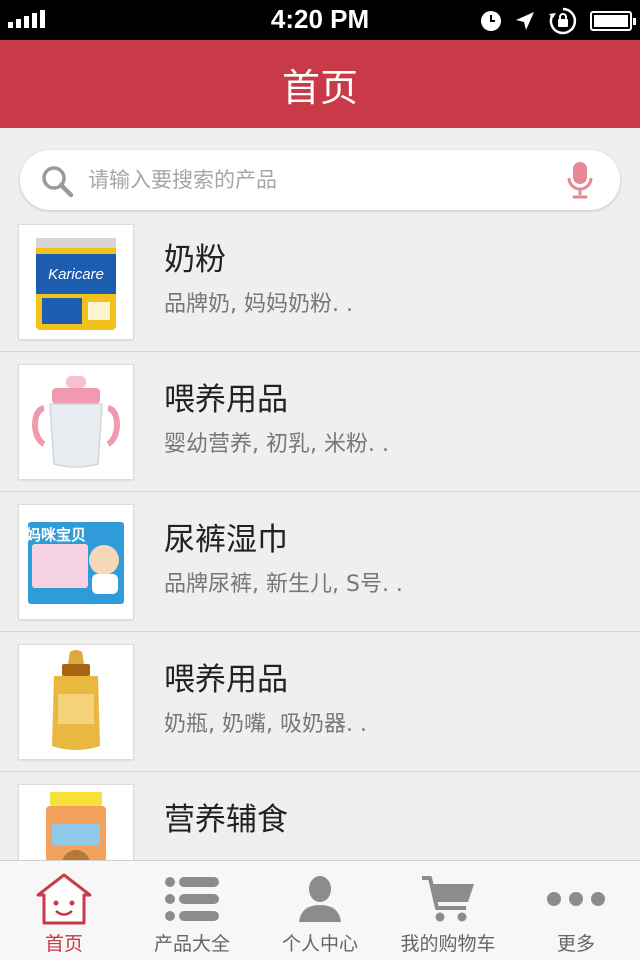 This screenshot has width=640, height=960. I want to click on person-icon, so click(320, 899).